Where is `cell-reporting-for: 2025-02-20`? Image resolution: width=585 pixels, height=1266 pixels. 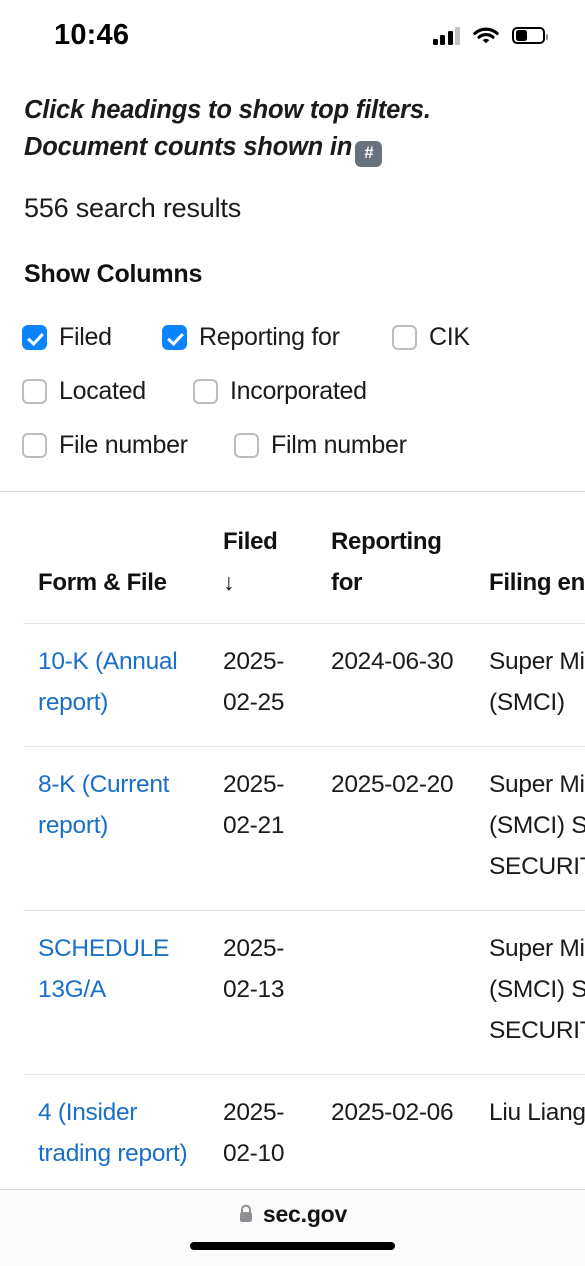 cell-reporting-for: 2025-02-20 is located at coordinates (396, 828).